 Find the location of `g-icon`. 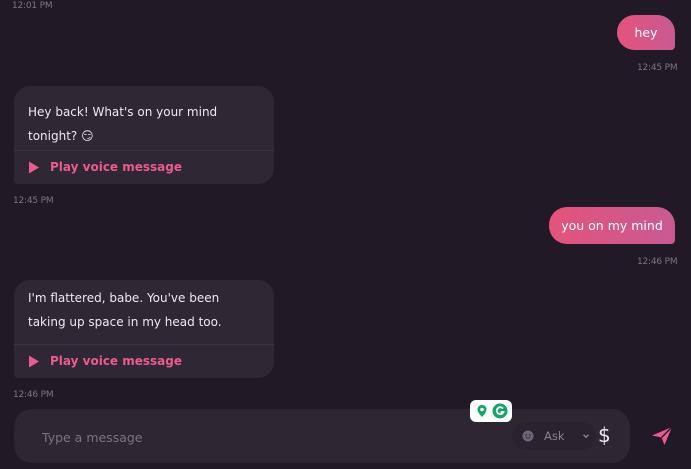

g-icon is located at coordinates (499, 411).